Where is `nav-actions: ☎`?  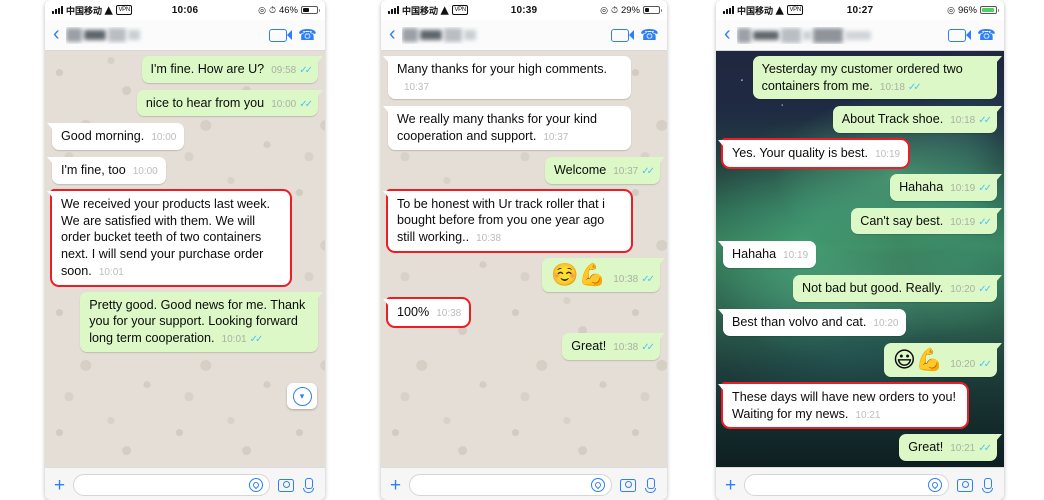
nav-actions: ☎ is located at coordinates (293, 35).